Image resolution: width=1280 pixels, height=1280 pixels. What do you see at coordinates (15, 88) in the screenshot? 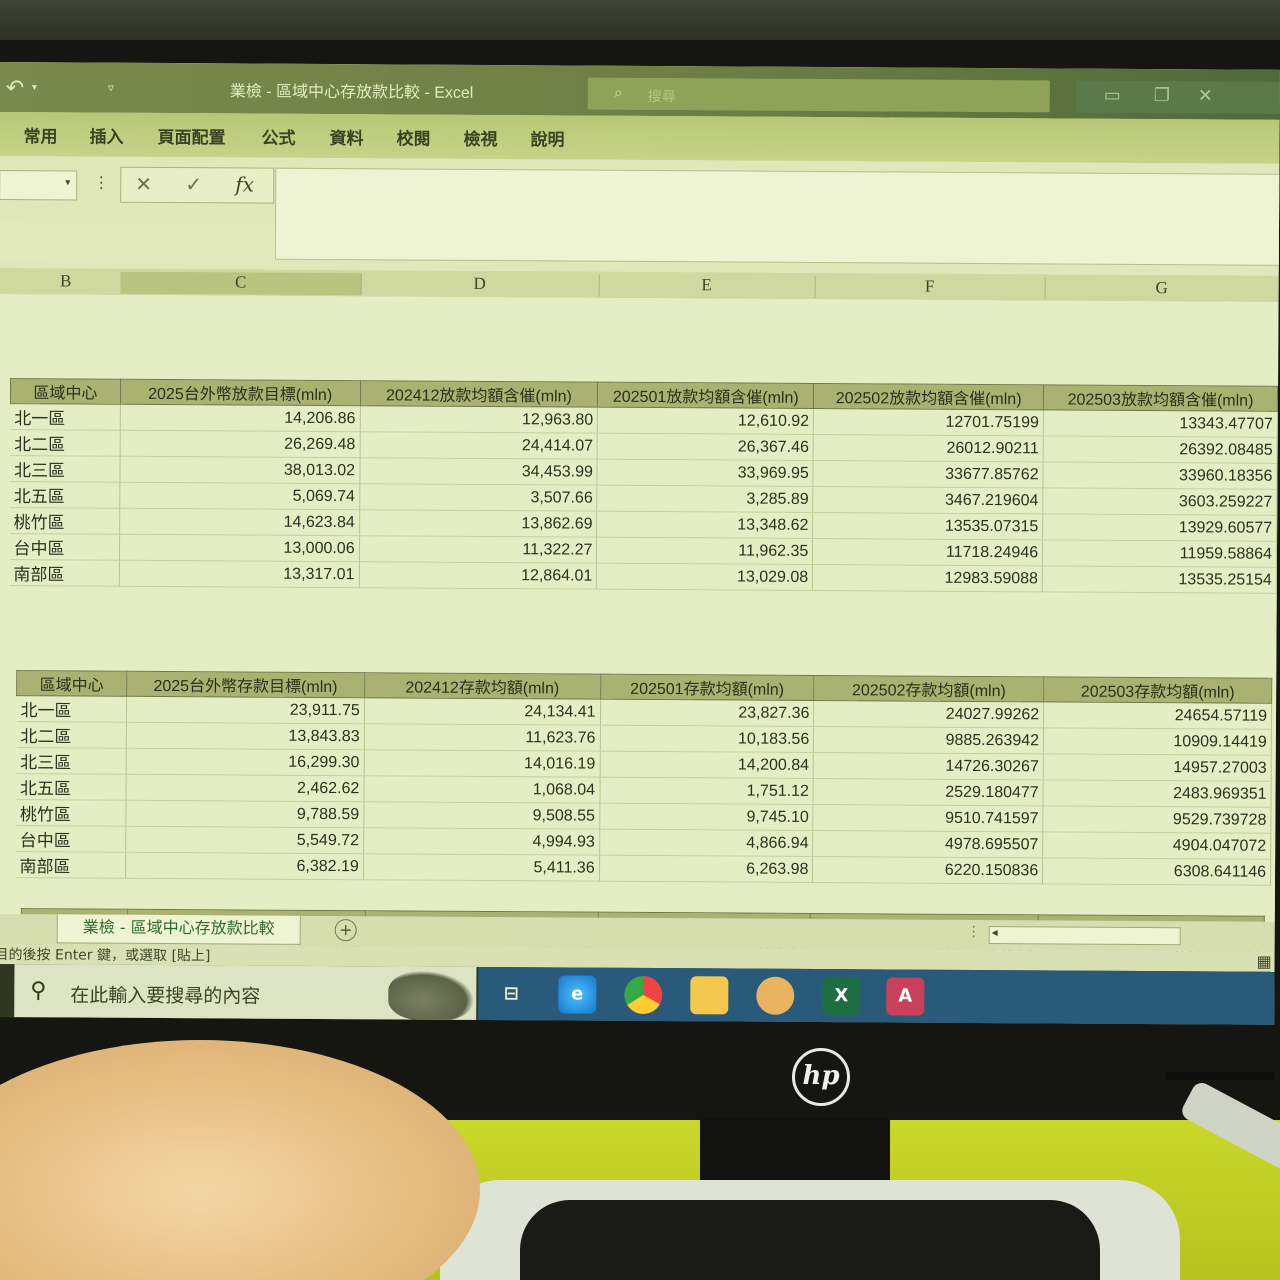
I see `undo-icon: ↶` at bounding box center [15, 88].